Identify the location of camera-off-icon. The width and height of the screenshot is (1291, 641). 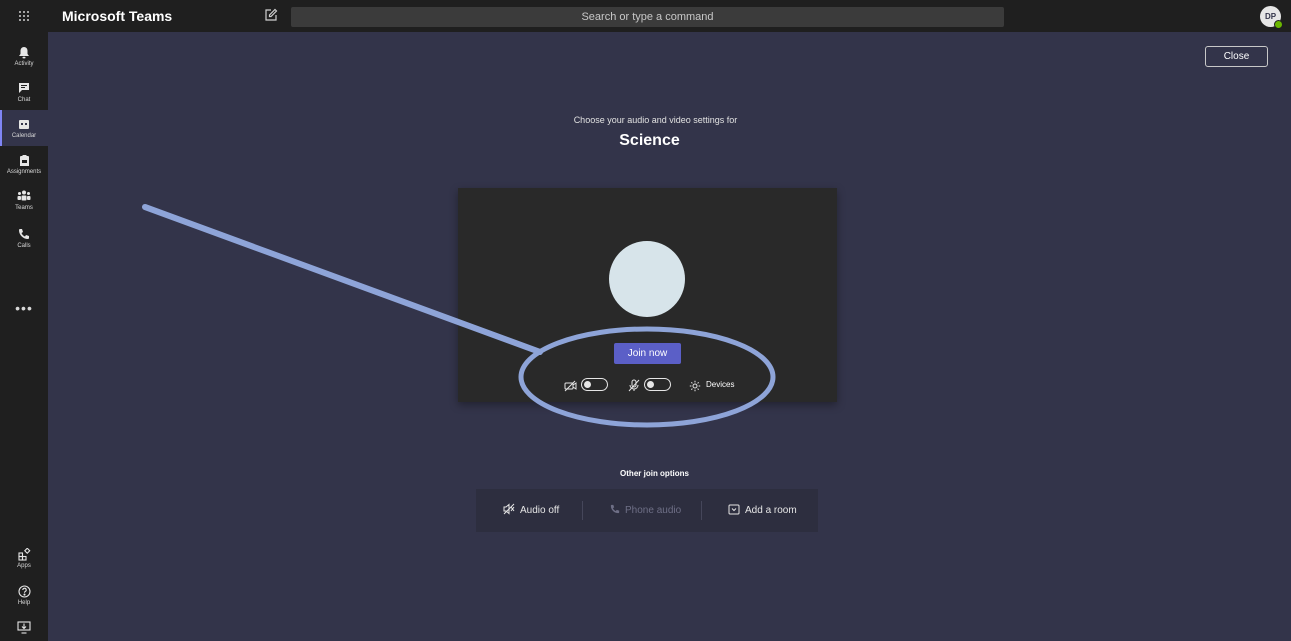
(571, 388).